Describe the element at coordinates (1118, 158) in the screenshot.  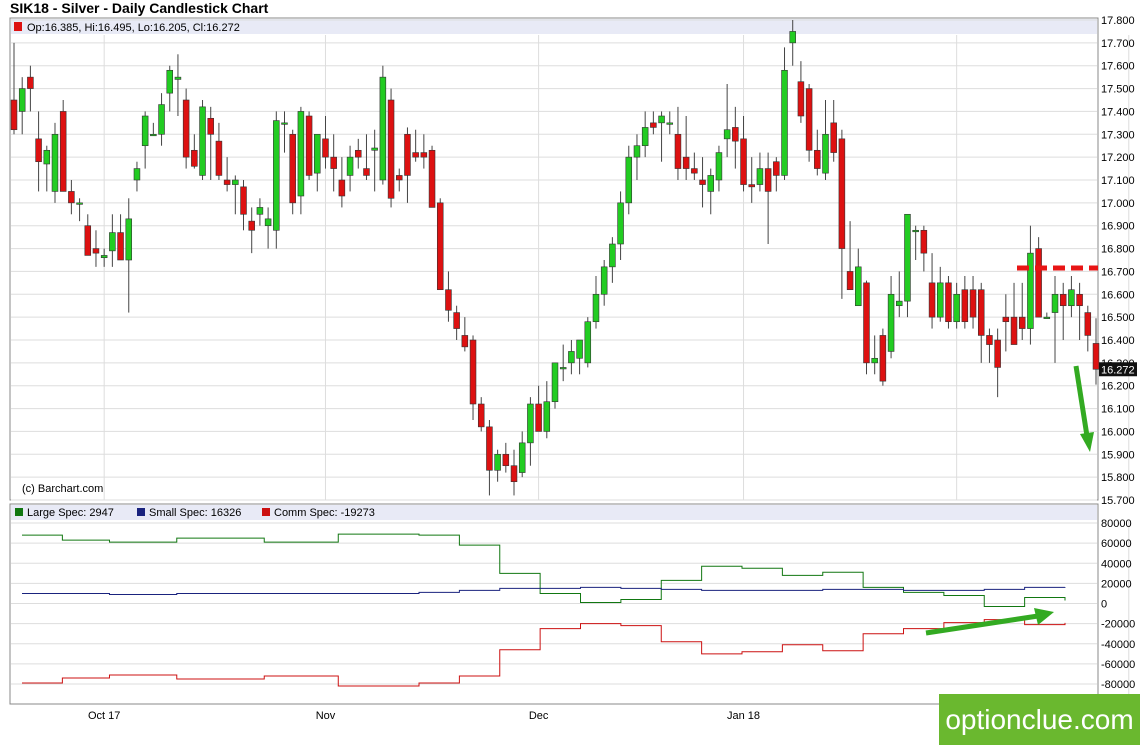
I see `price-tick-label: 17.200` at that location.